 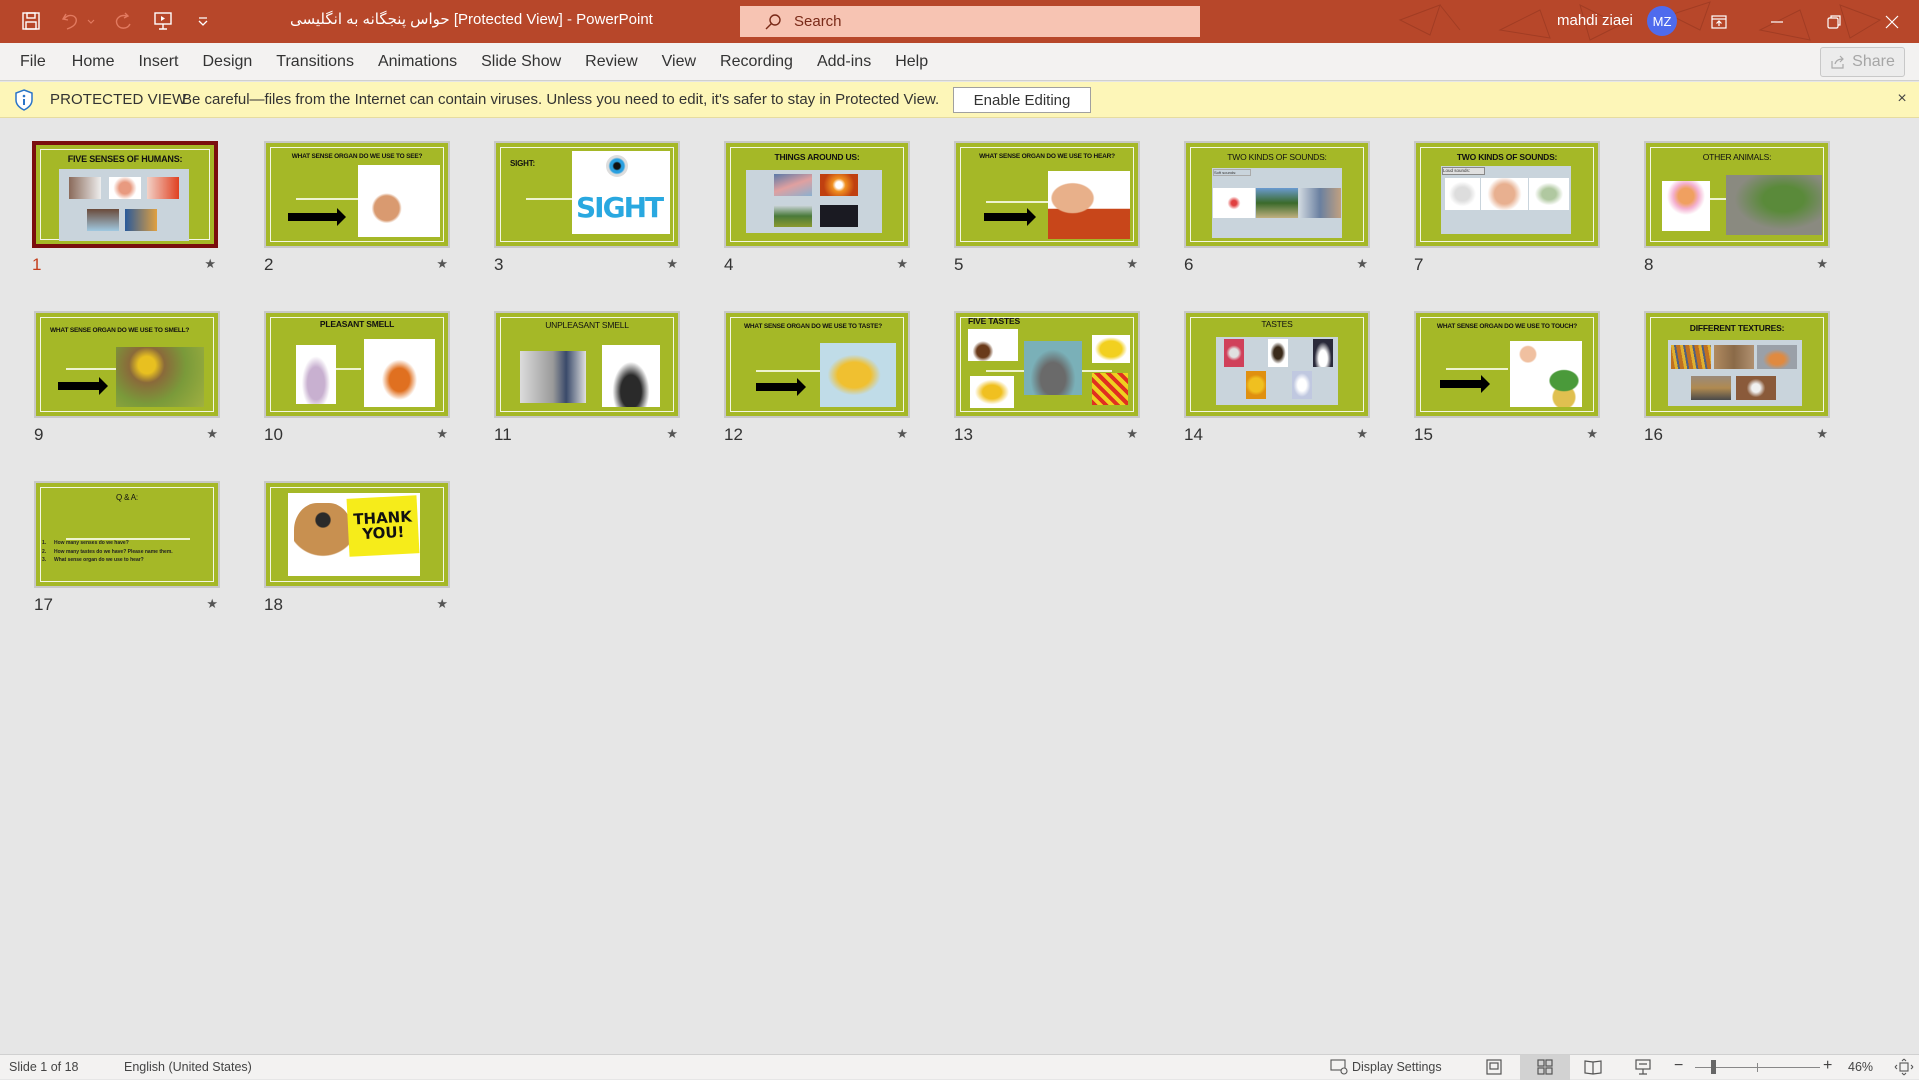 What do you see at coordinates (1827, 1066) in the screenshot?
I see `zoom-in-button: +` at bounding box center [1827, 1066].